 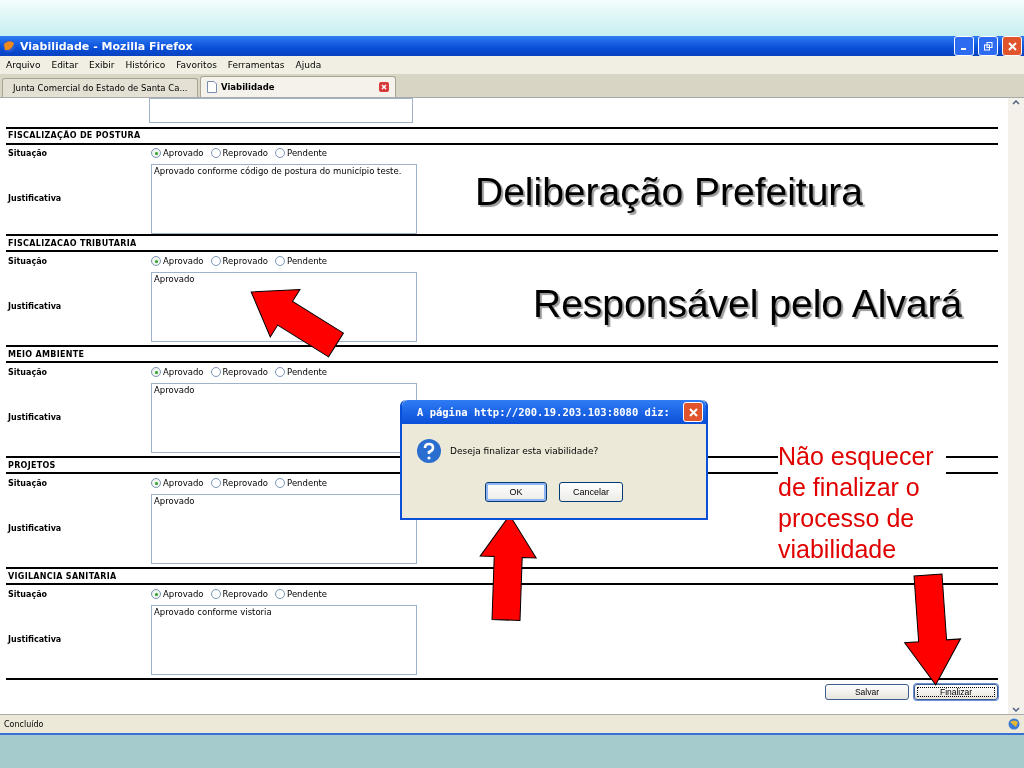 I want to click on restore-icon, so click(x=988, y=46).